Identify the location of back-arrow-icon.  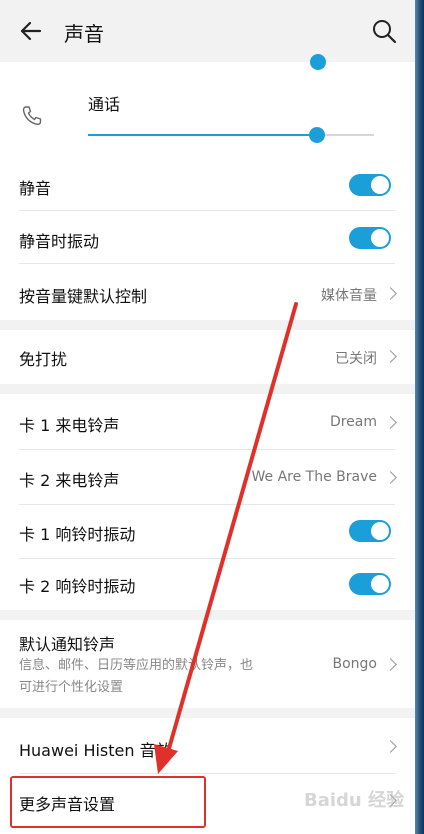
(31, 31).